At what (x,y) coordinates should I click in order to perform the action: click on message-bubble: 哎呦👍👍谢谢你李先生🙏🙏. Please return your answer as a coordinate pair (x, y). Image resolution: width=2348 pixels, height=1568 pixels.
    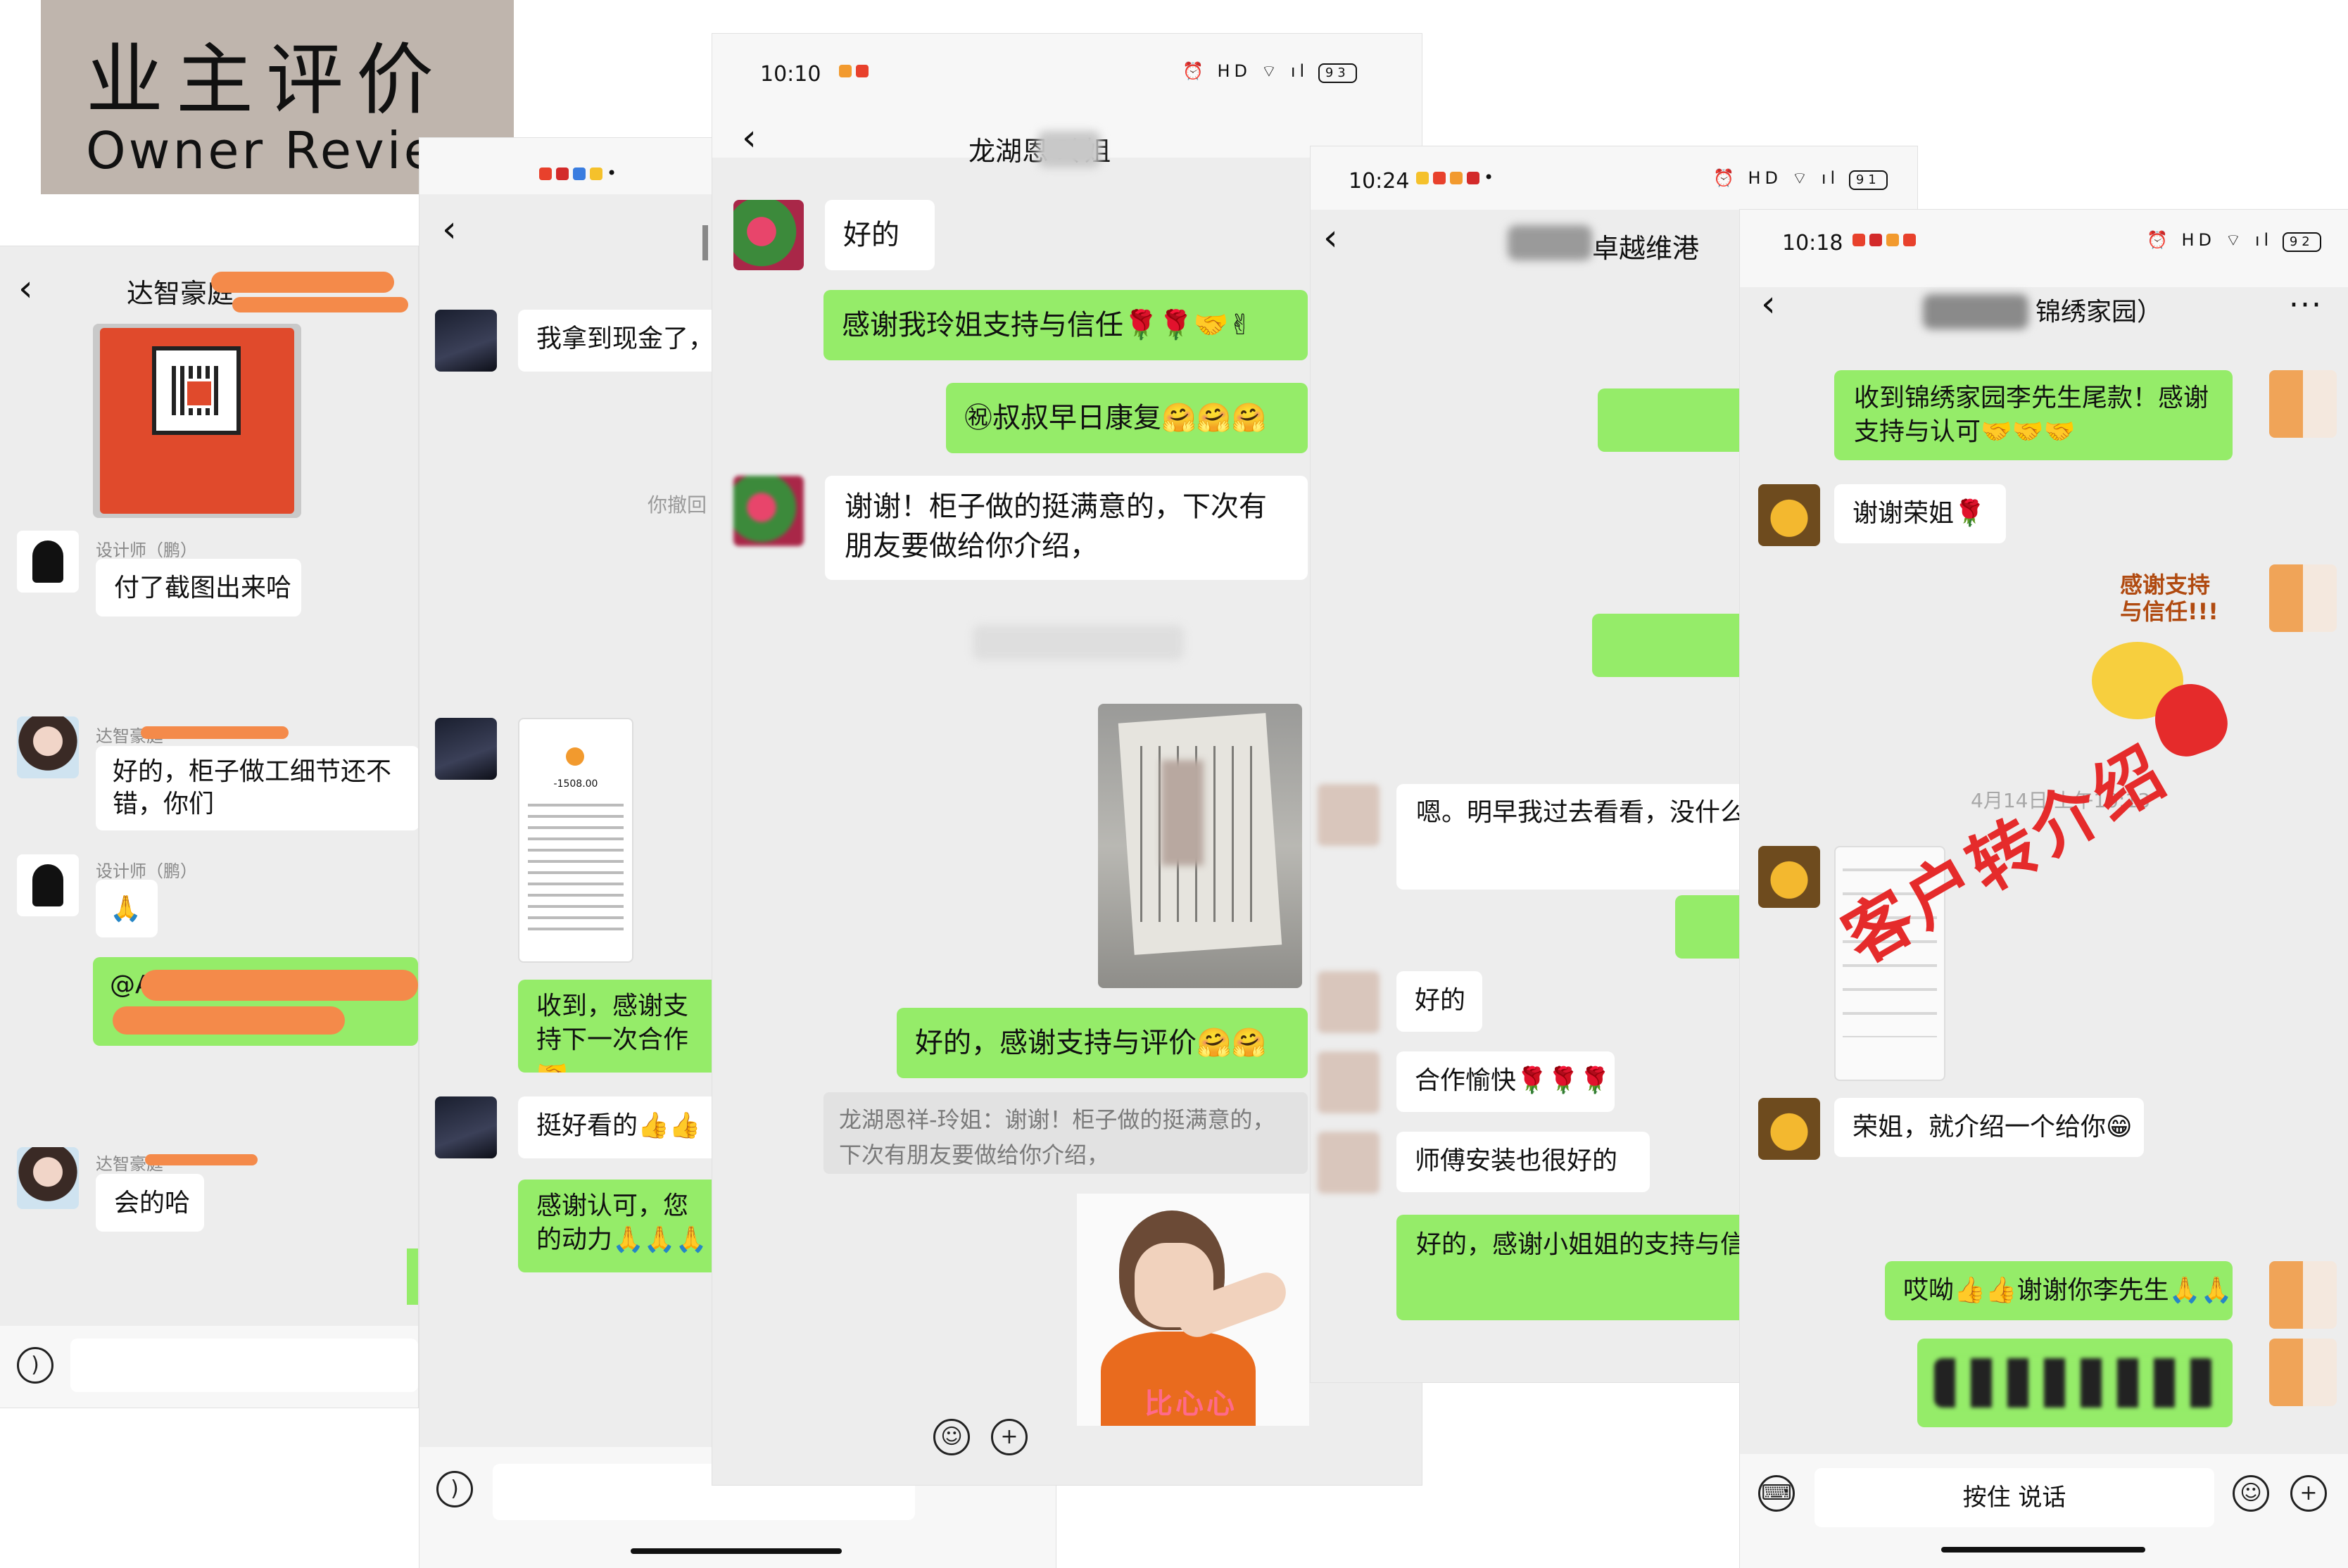
    Looking at the image, I should click on (2059, 1290).